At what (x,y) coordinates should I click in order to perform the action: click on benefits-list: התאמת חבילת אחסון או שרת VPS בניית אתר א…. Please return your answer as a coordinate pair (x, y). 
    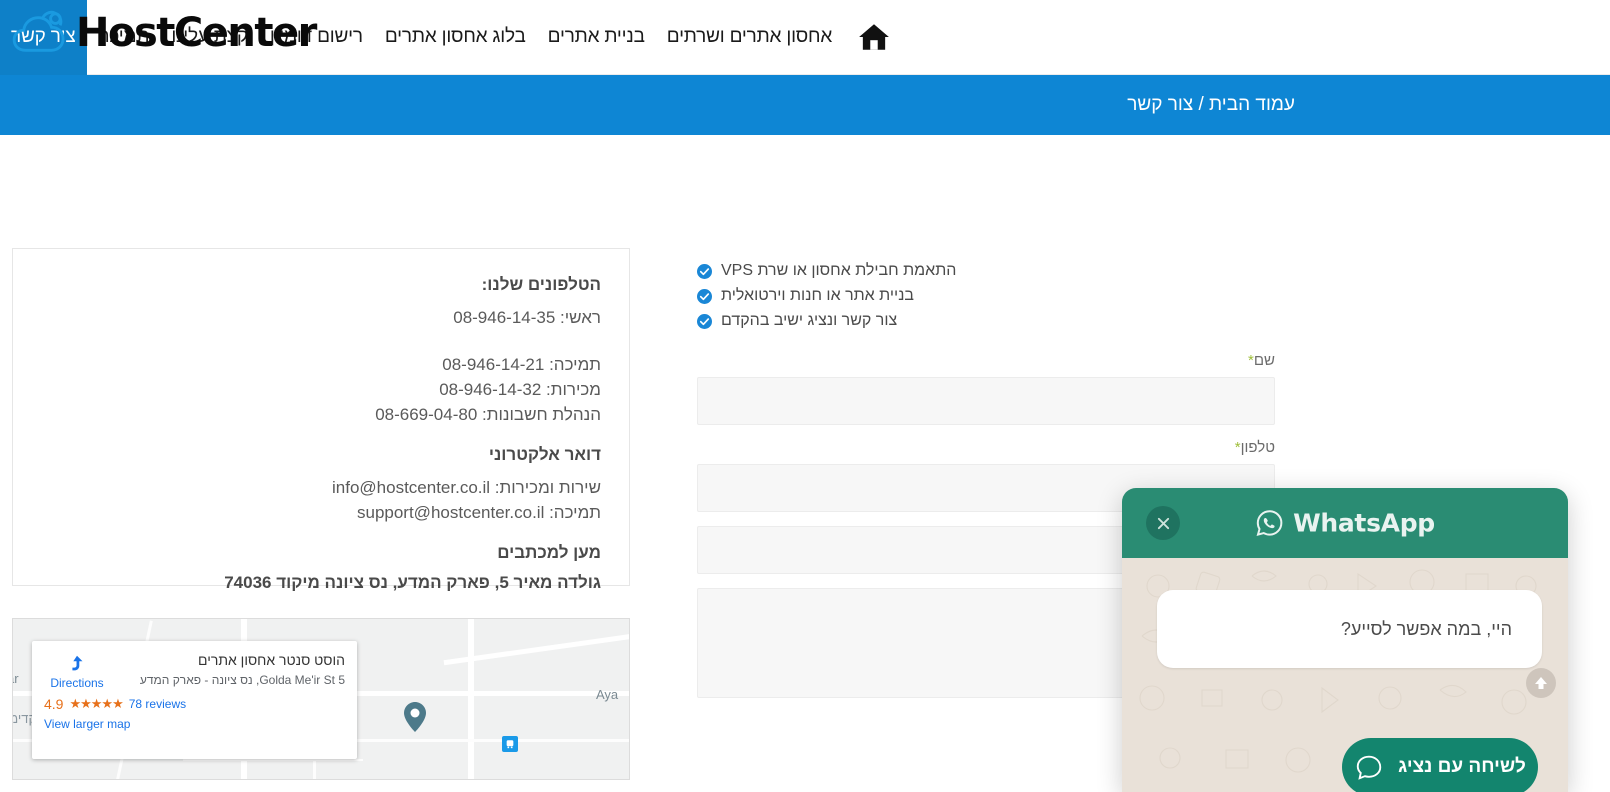
    Looking at the image, I should click on (986, 296).